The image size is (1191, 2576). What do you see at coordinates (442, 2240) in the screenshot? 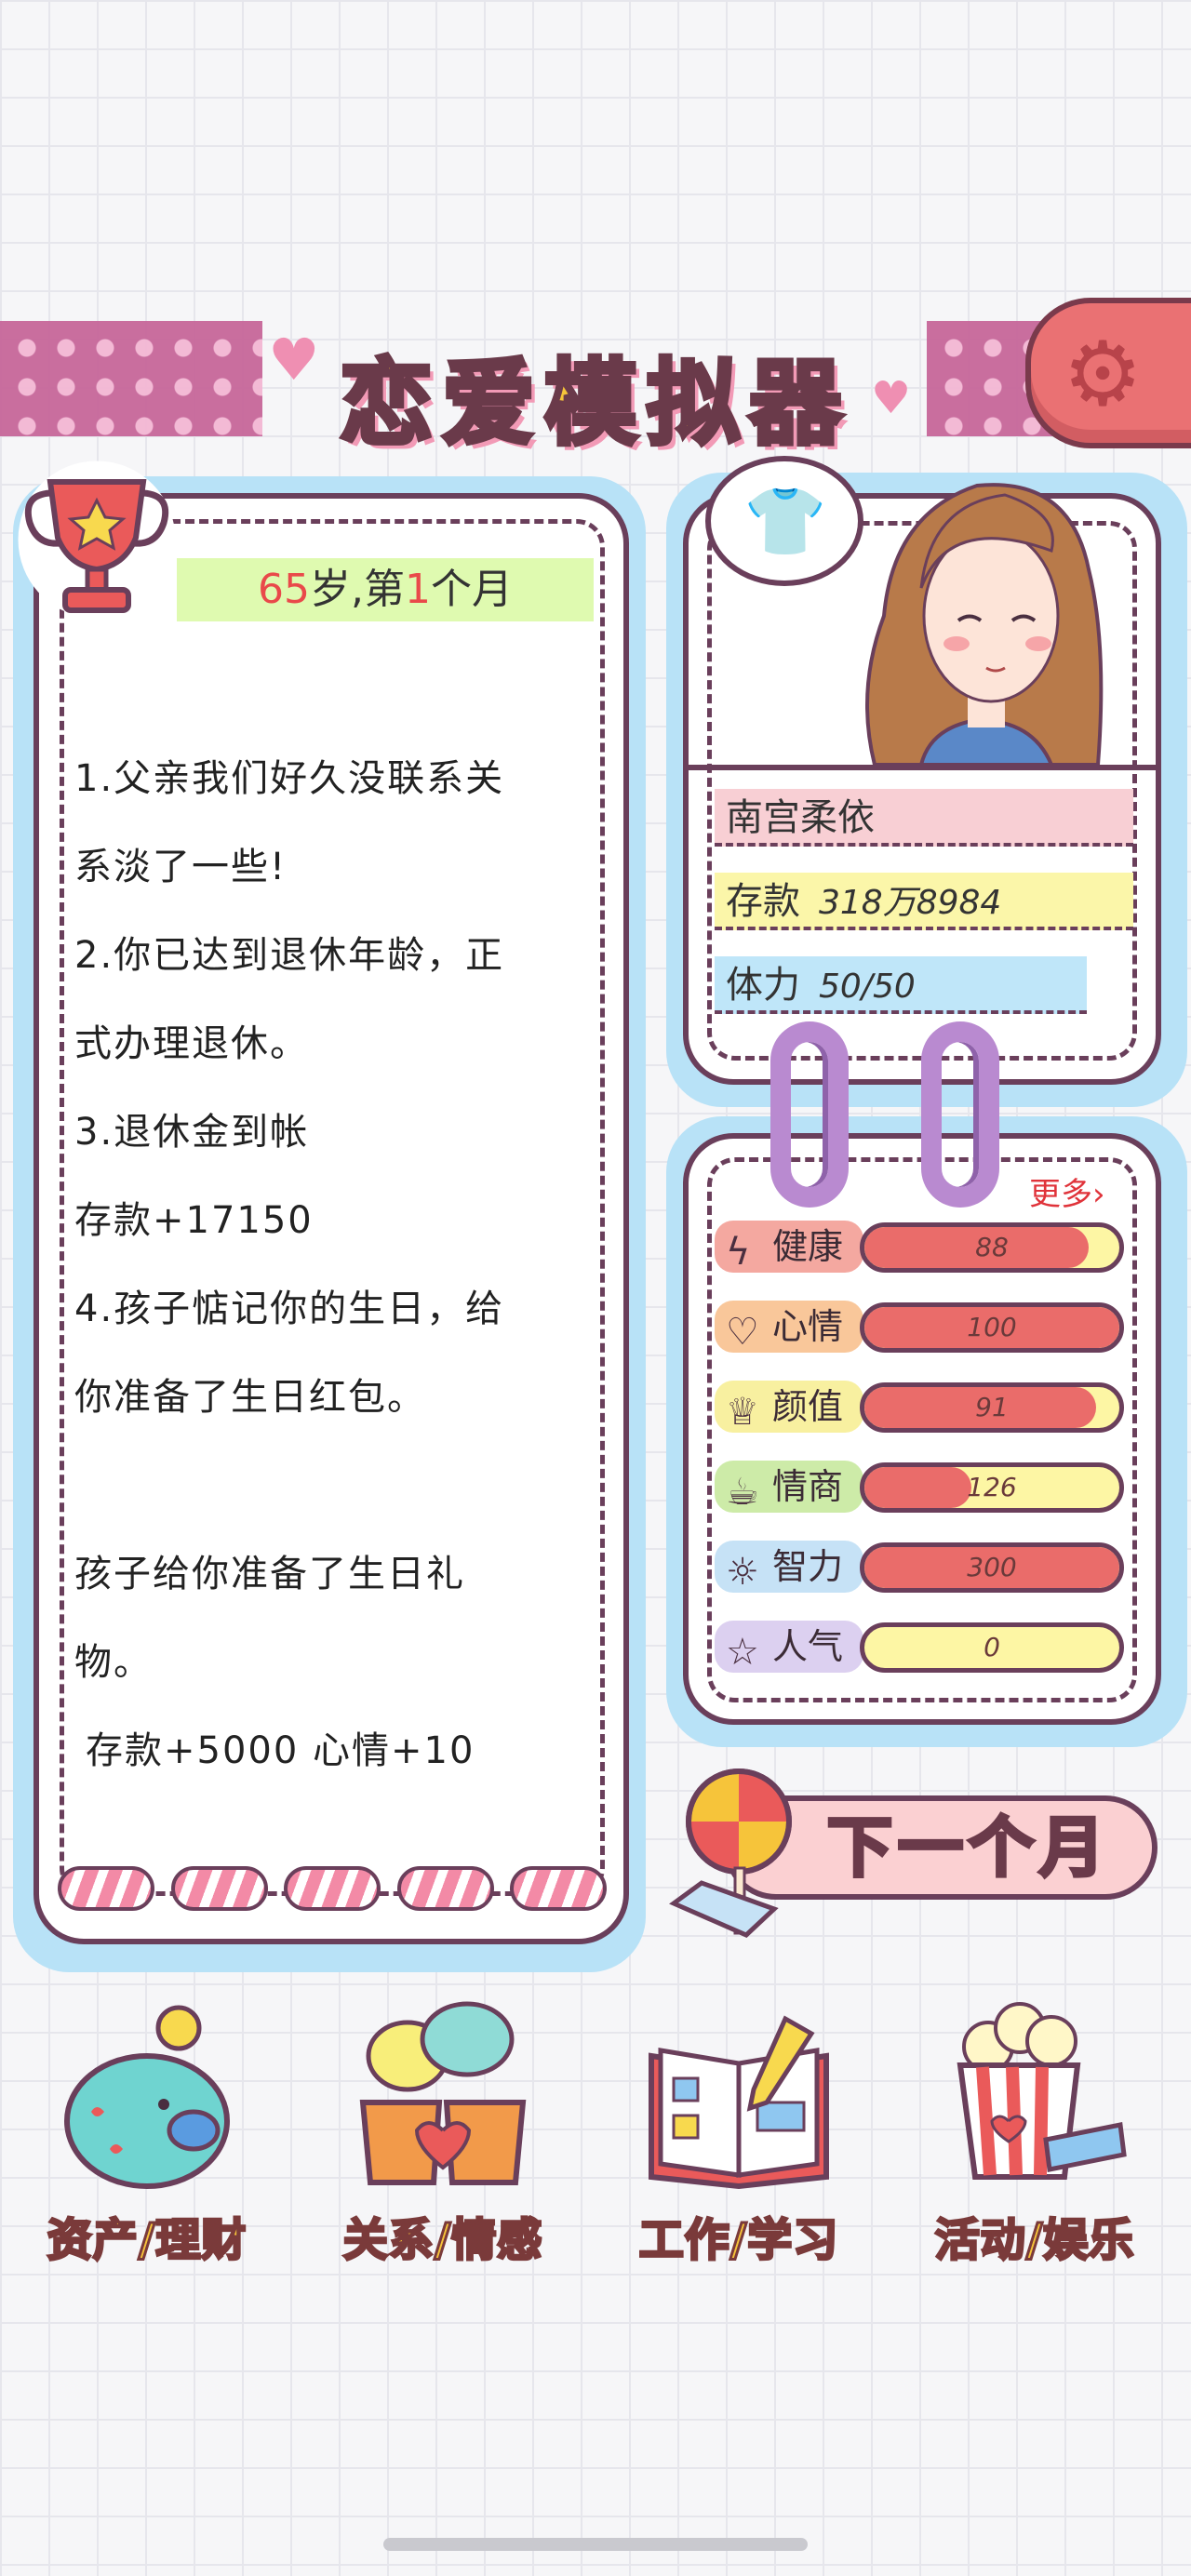
I see `nav-relationships-label: 关系/情感` at bounding box center [442, 2240].